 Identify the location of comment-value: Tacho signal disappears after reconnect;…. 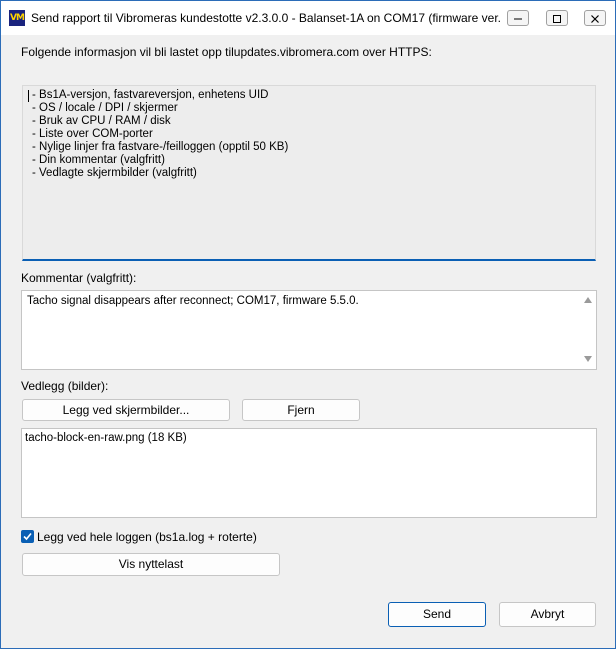
(193, 301).